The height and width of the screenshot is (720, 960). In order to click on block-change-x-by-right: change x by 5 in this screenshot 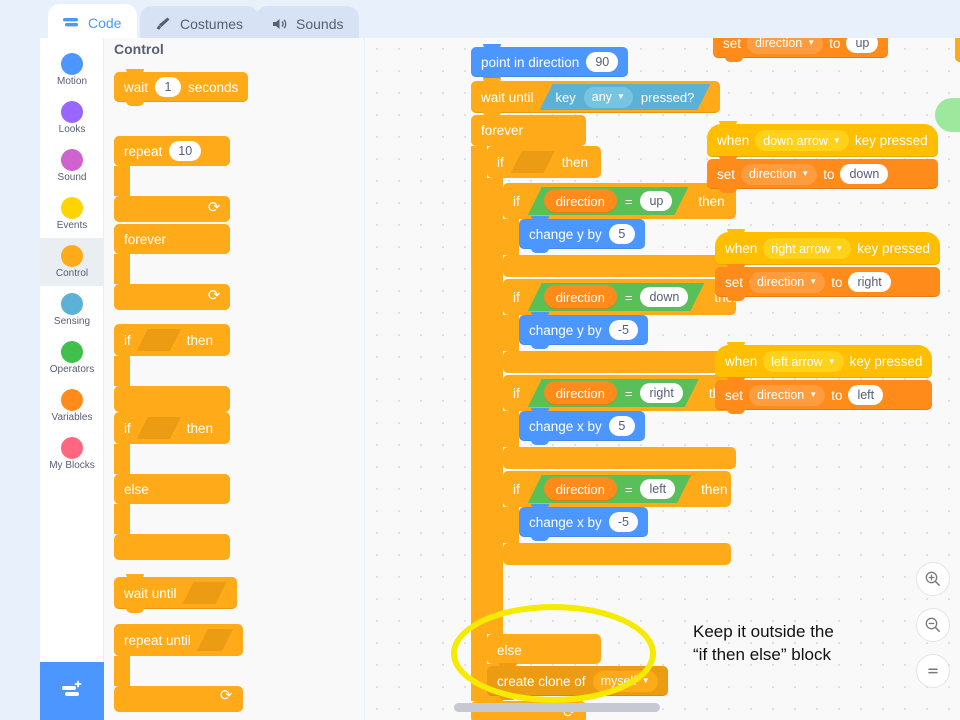, I will do `click(582, 426)`.